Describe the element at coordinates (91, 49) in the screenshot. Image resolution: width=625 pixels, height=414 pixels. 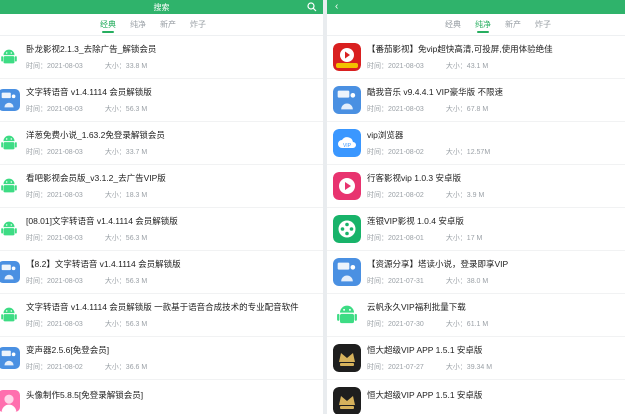
I see `item-title: 卧龙影视2.1.3_去除广告_解锁会员` at that location.